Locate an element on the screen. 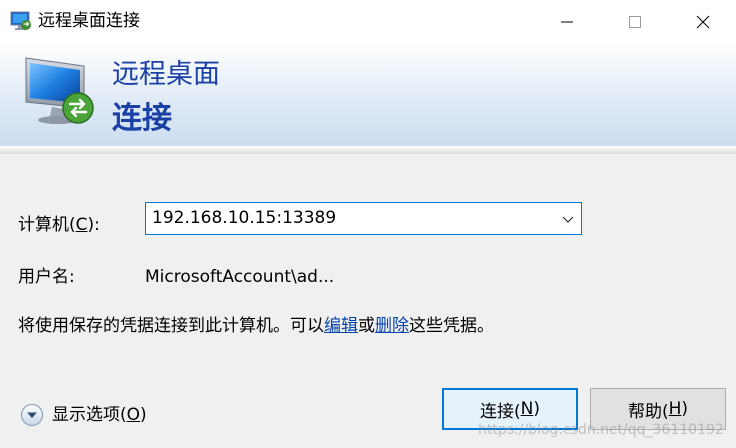 This screenshot has height=448, width=736. connect-accesskey: N is located at coordinates (527, 409).